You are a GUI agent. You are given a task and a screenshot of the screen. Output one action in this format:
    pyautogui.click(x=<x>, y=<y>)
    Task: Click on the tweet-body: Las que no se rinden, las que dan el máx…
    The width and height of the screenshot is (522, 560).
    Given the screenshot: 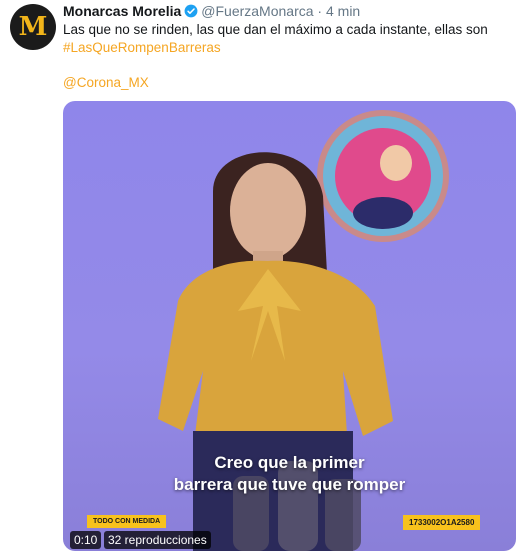 What is the action you would take?
    pyautogui.click(x=275, y=29)
    